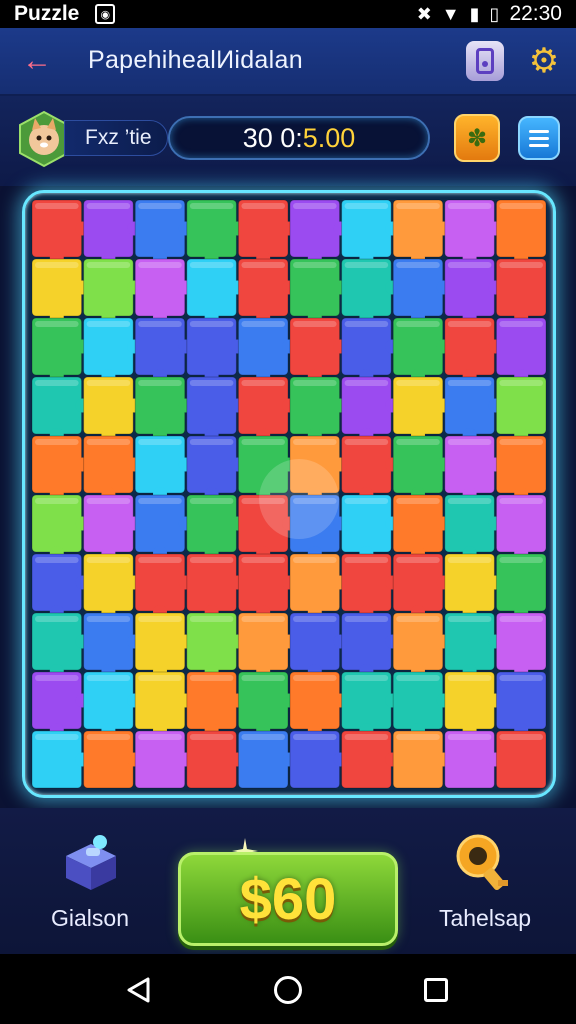  I want to click on settings-button: ⚙, so click(544, 61).